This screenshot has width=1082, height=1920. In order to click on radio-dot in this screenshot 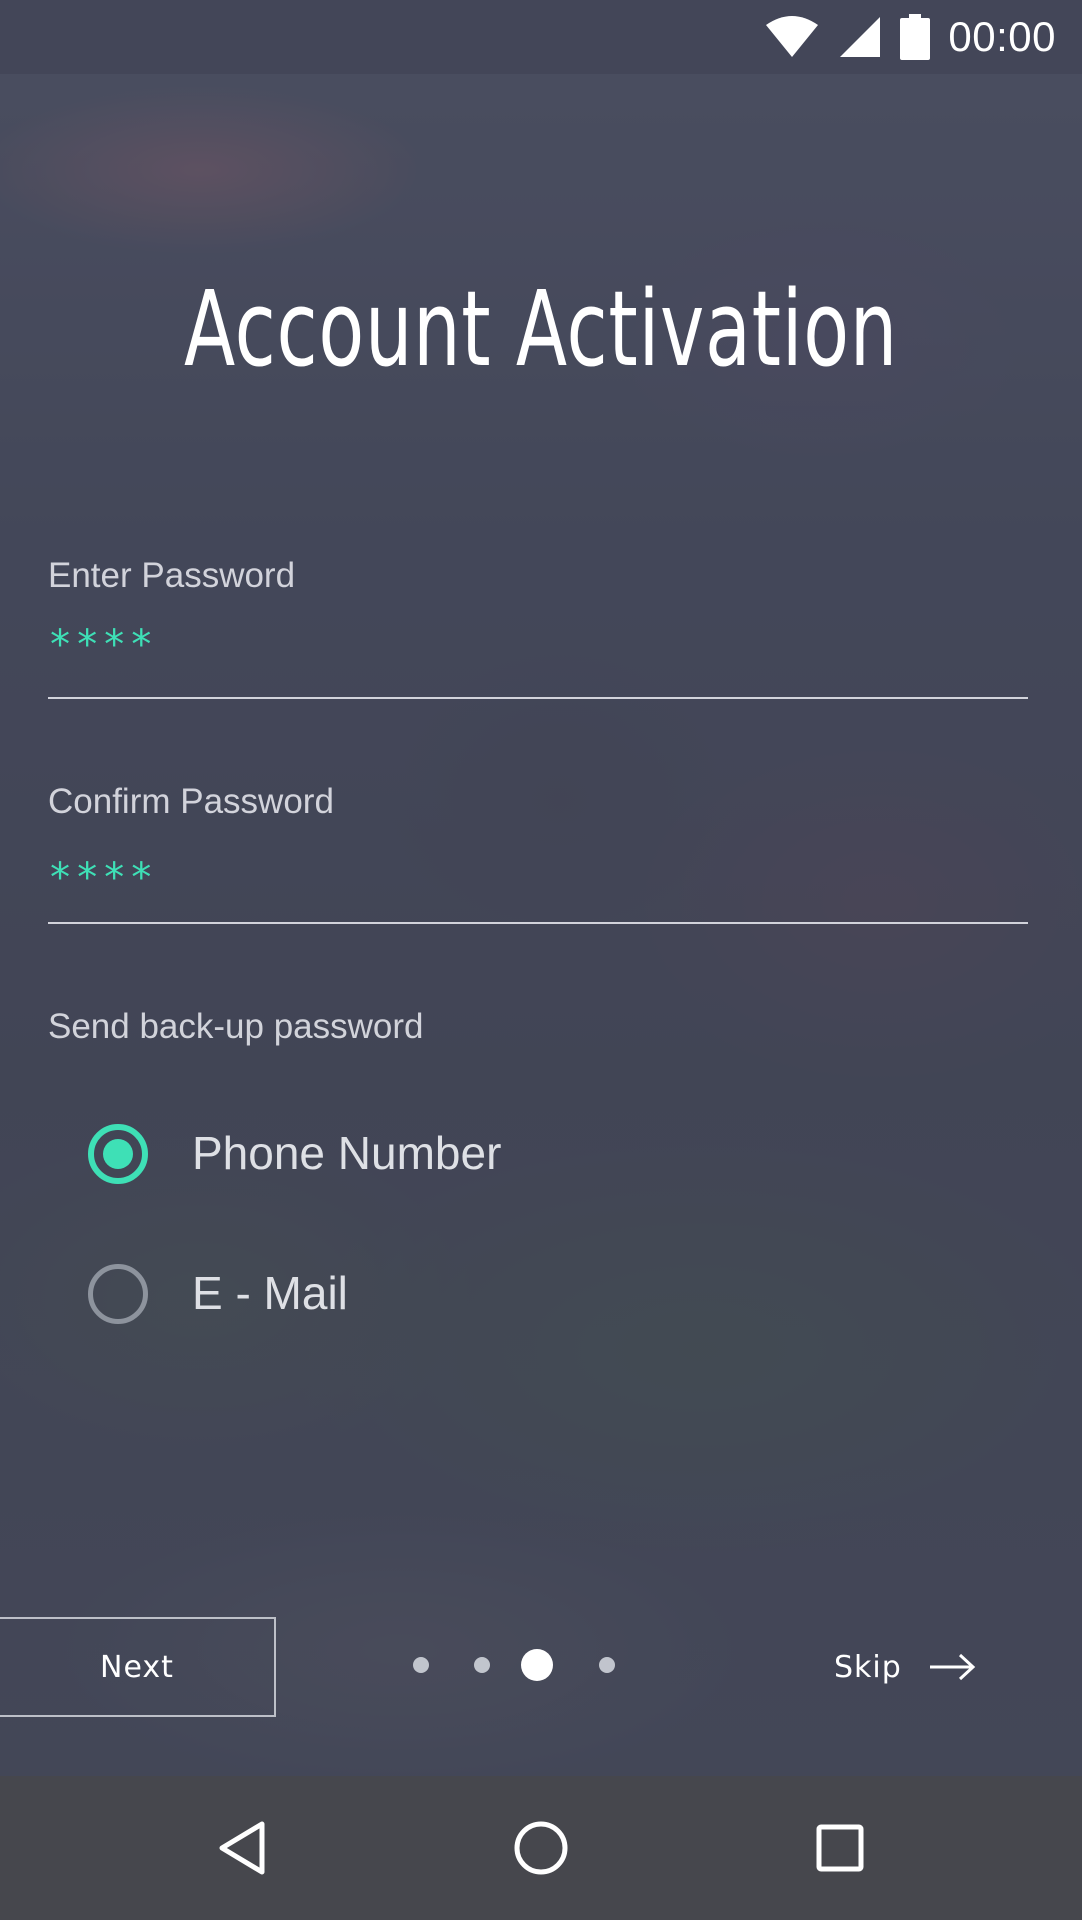, I will do `click(118, 1154)`.